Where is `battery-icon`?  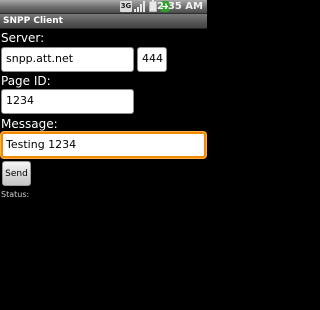 battery-icon is located at coordinates (153, 6).